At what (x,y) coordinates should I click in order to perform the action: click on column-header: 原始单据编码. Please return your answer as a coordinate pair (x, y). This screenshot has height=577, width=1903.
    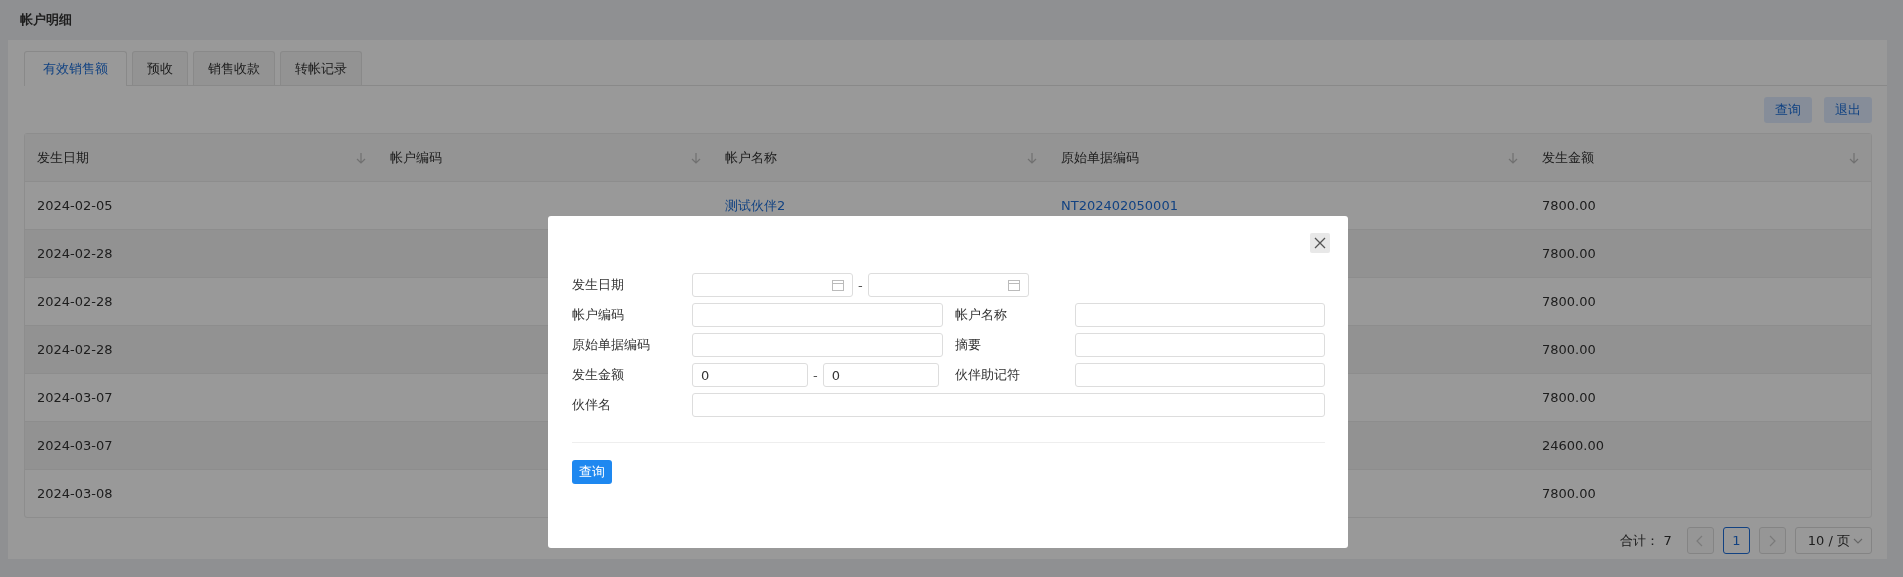
    Looking at the image, I should click on (1100, 157).